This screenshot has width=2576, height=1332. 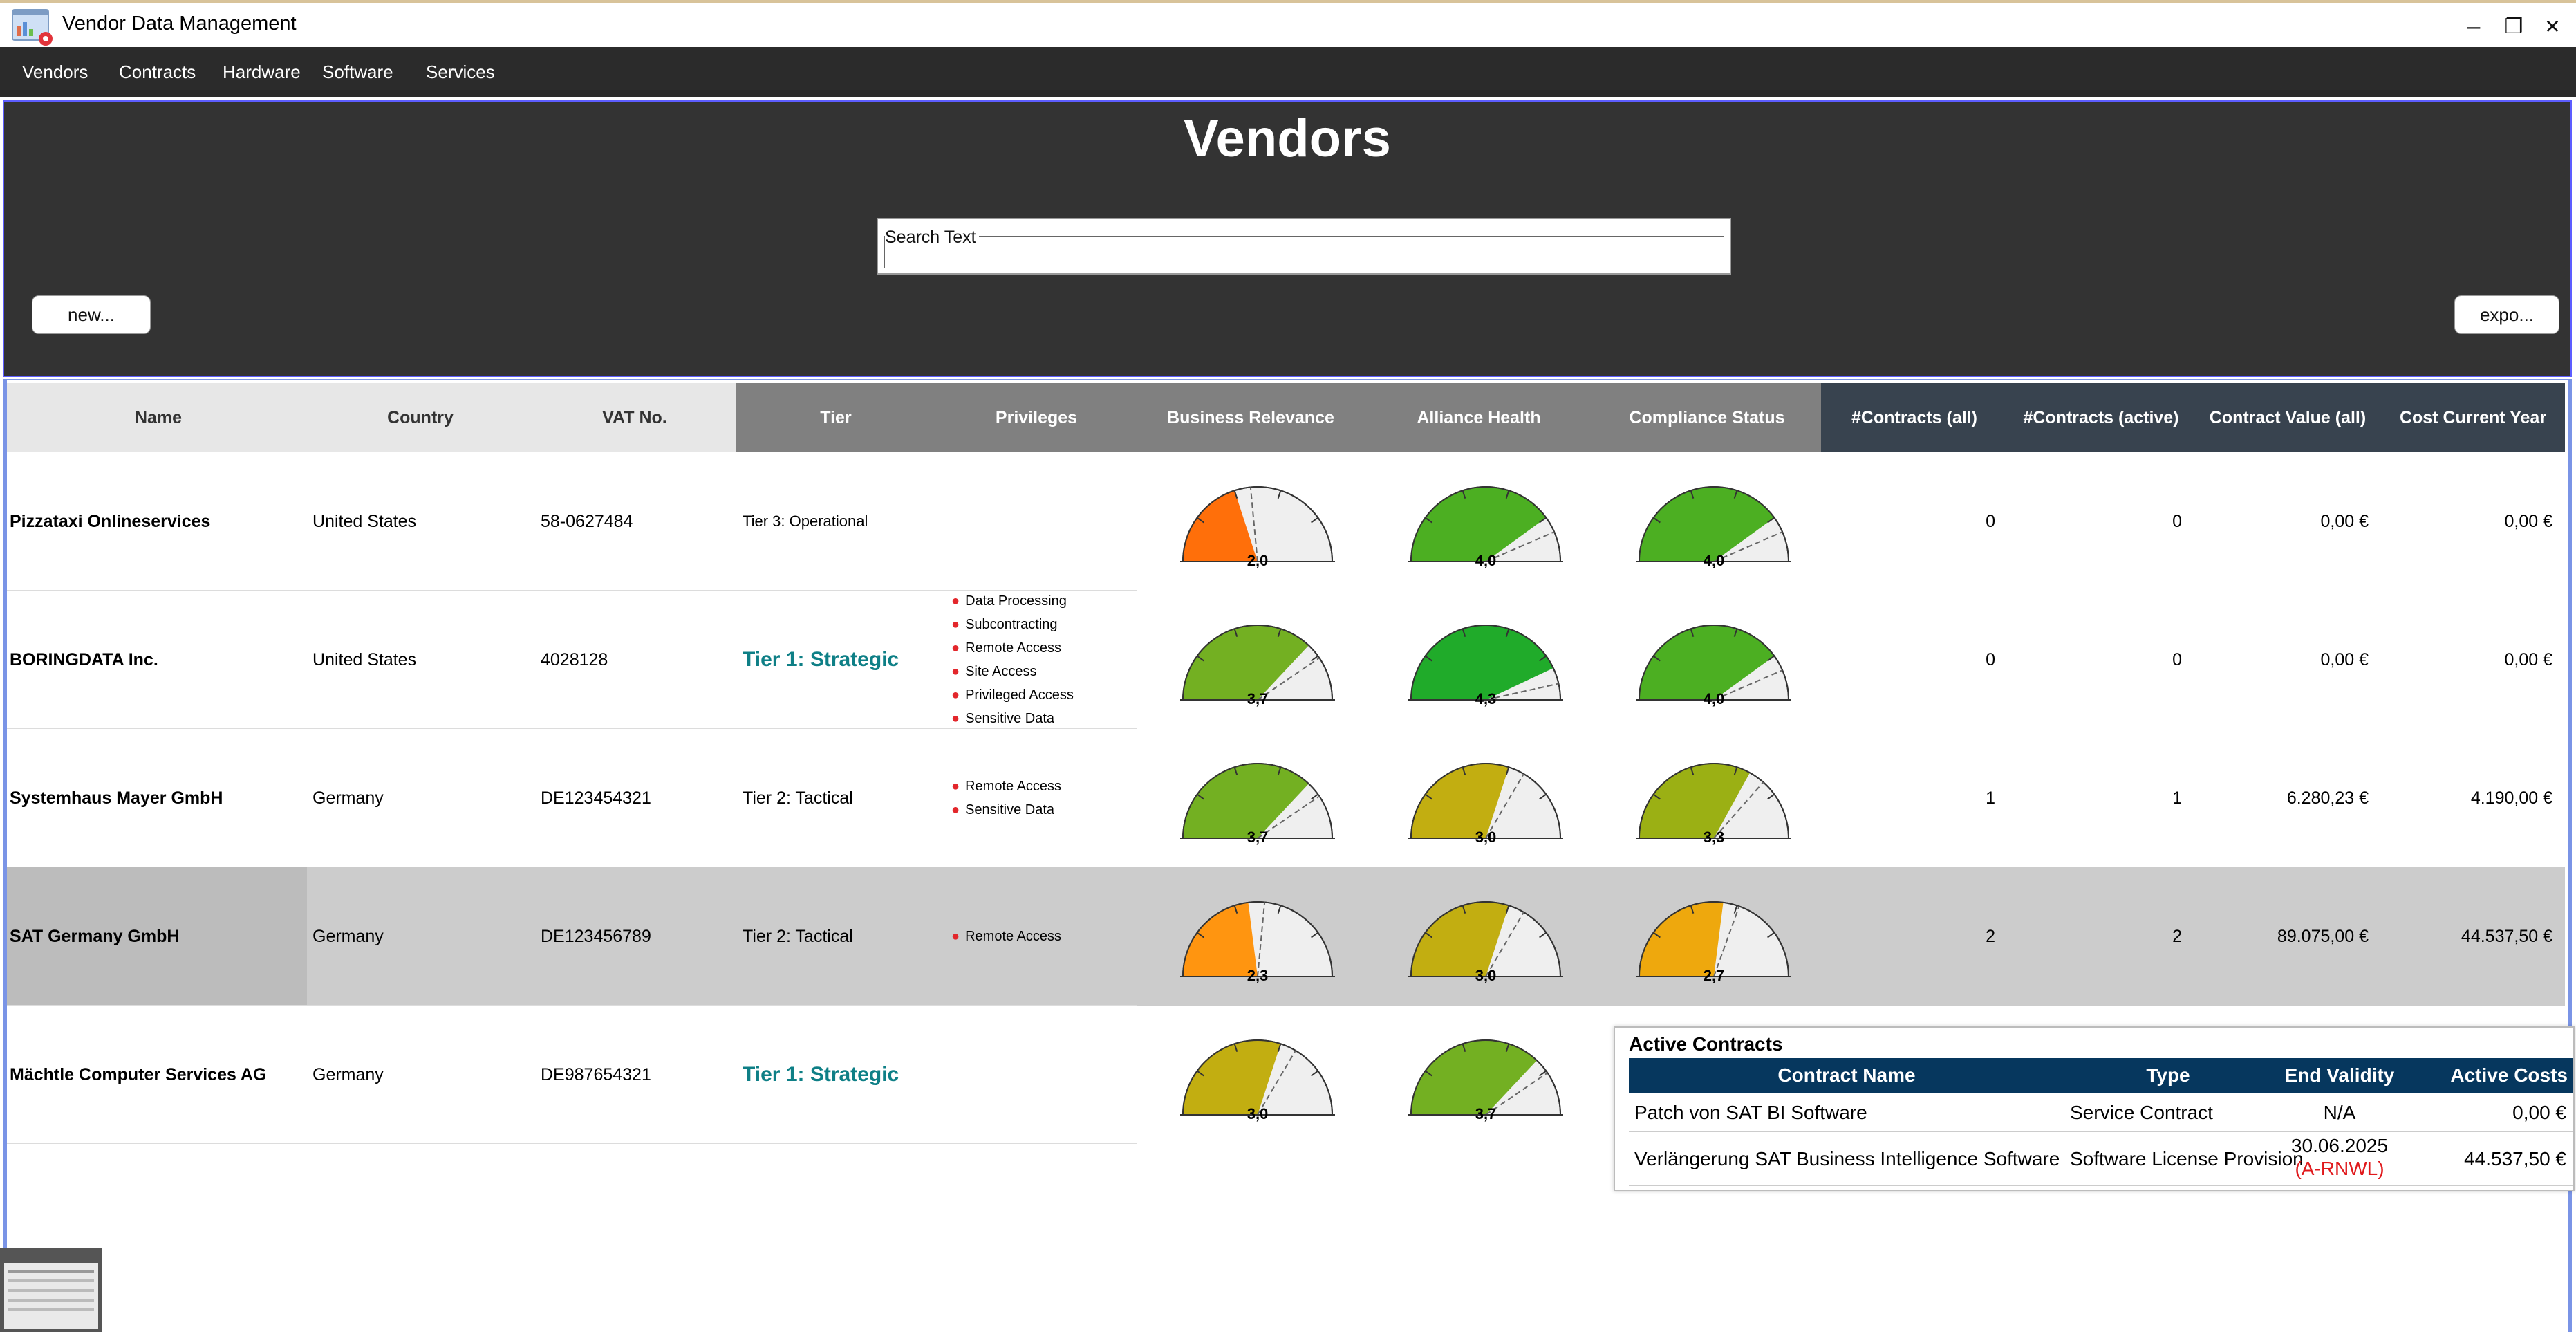 What do you see at coordinates (634, 418) in the screenshot?
I see `column-header-vat: VAT No.` at bounding box center [634, 418].